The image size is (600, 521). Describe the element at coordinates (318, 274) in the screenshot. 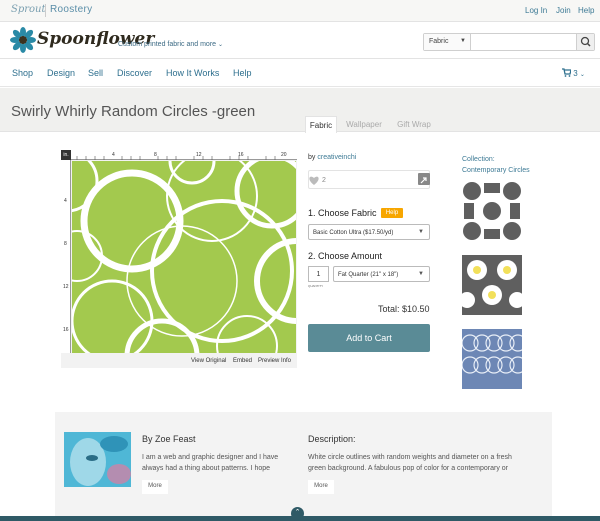

I see `quantity-input: 1` at that location.